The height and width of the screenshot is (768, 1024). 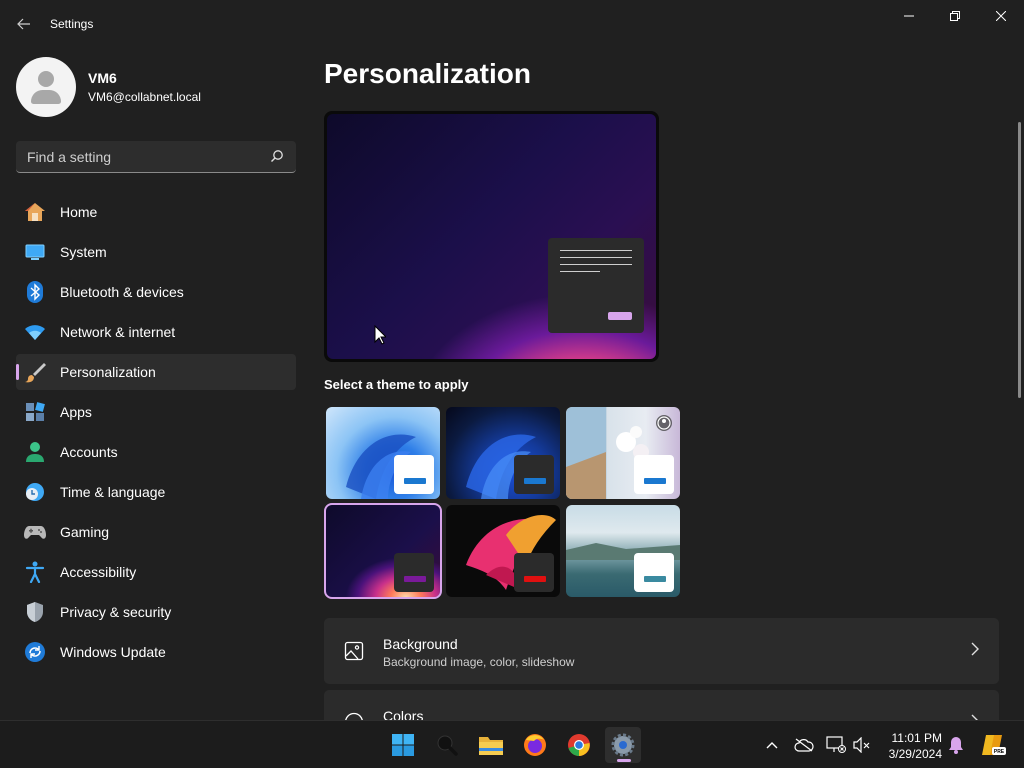 I want to click on background-image-icon, so click(x=354, y=651).